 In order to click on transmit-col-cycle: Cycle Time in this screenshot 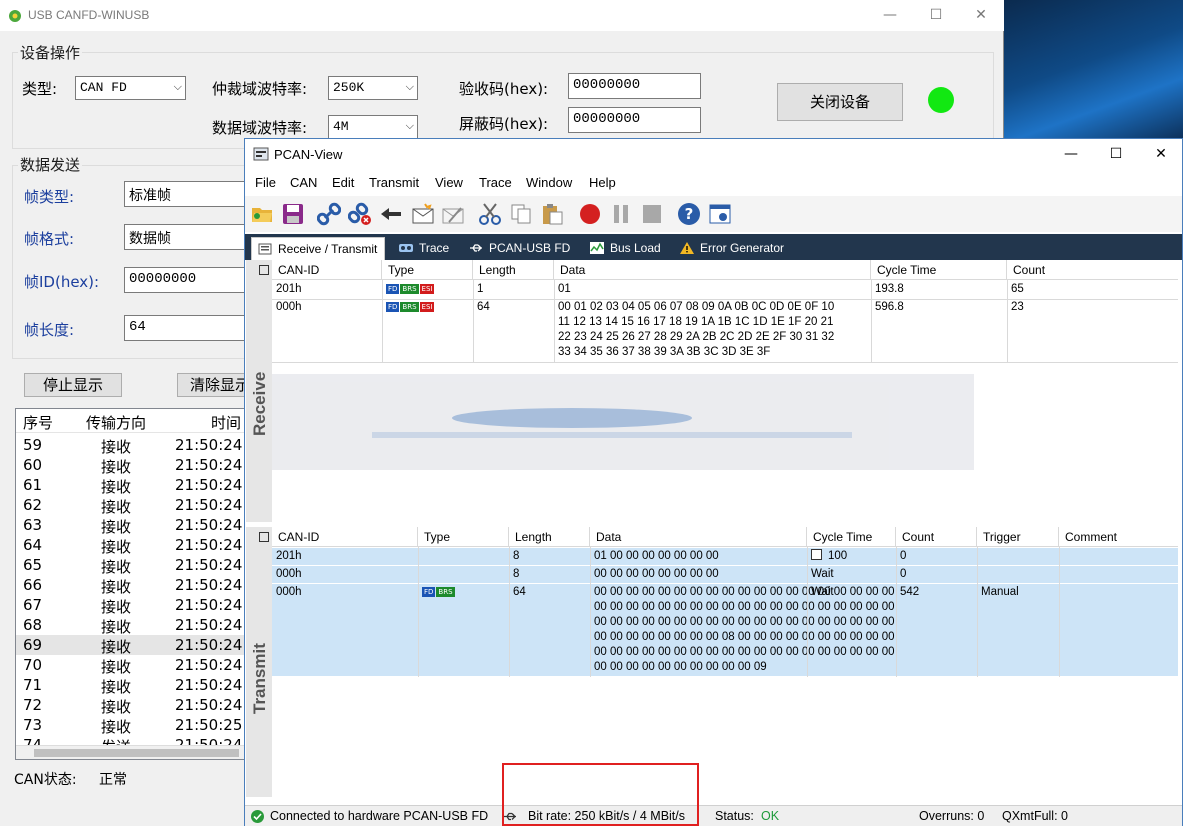, I will do `click(851, 537)`.